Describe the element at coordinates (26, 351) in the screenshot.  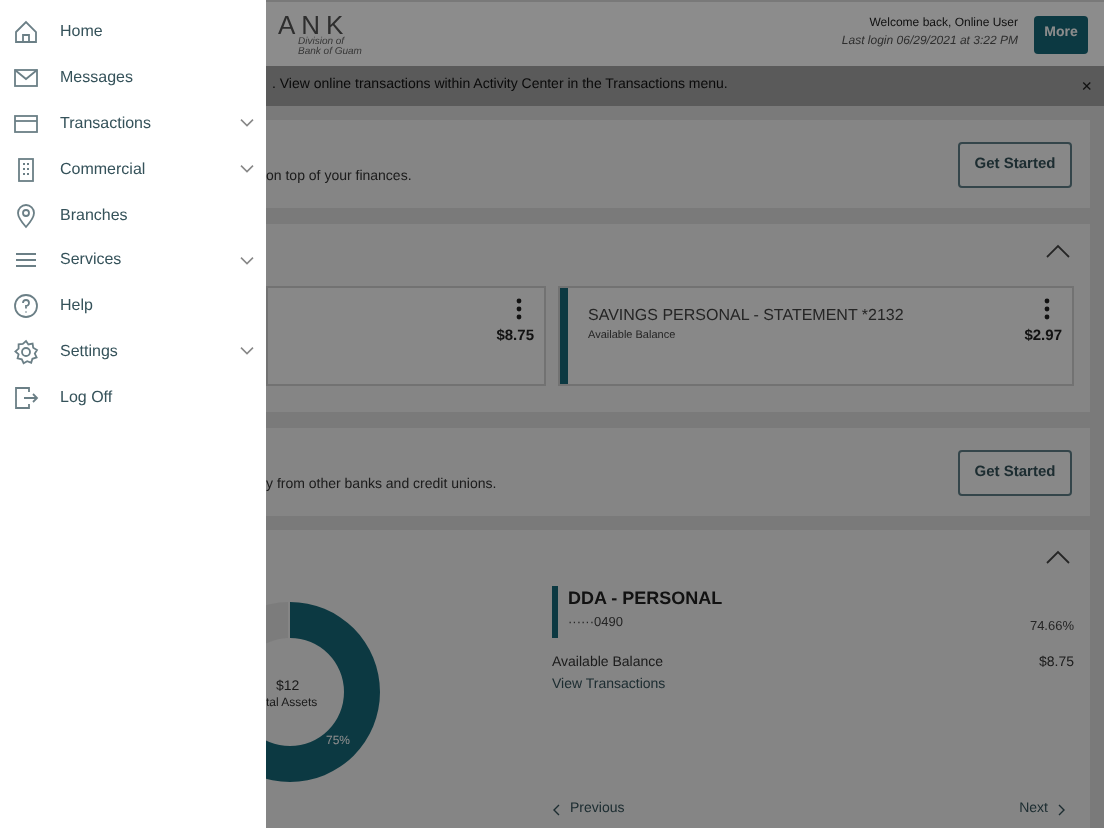
I see `settings-icon` at that location.